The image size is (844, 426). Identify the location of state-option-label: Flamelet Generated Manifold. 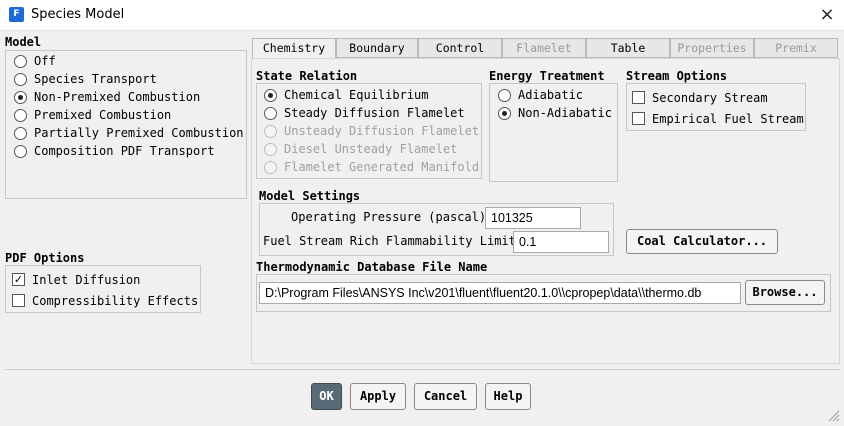
(382, 167).